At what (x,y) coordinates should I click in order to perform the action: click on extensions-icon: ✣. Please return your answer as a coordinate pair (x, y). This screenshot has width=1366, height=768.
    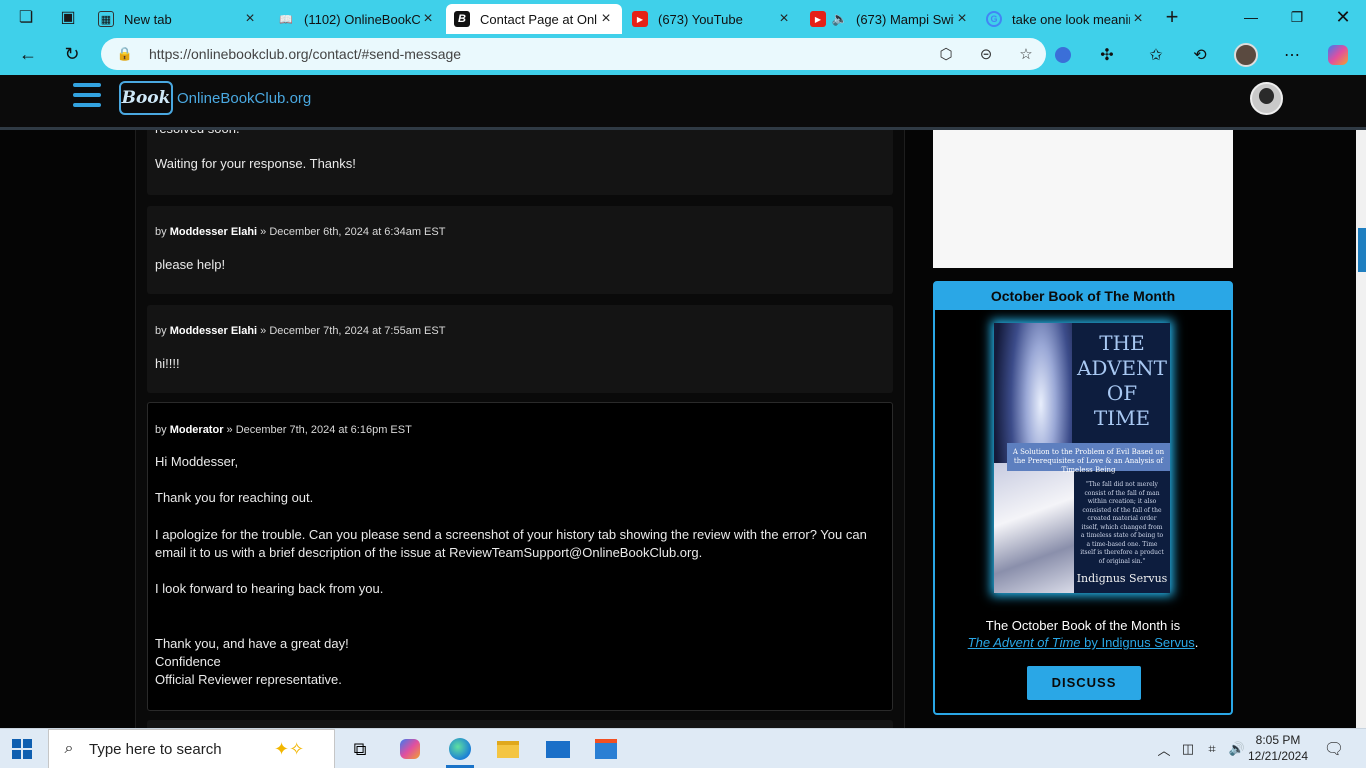
    Looking at the image, I should click on (1107, 54).